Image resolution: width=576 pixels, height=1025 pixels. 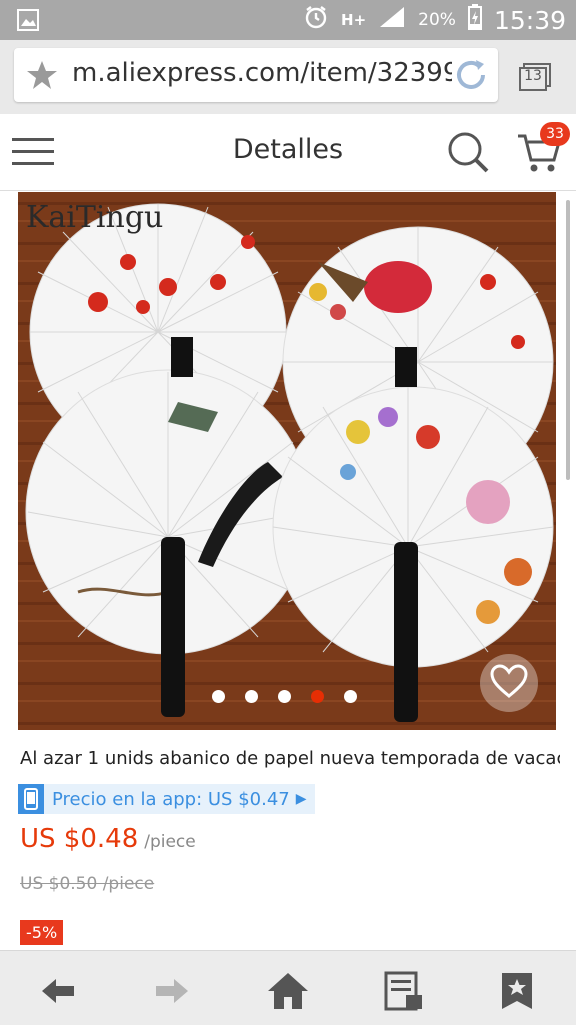 What do you see at coordinates (171, 799) in the screenshot?
I see `app-price-label: Precio en la app: US $0.47` at bounding box center [171, 799].